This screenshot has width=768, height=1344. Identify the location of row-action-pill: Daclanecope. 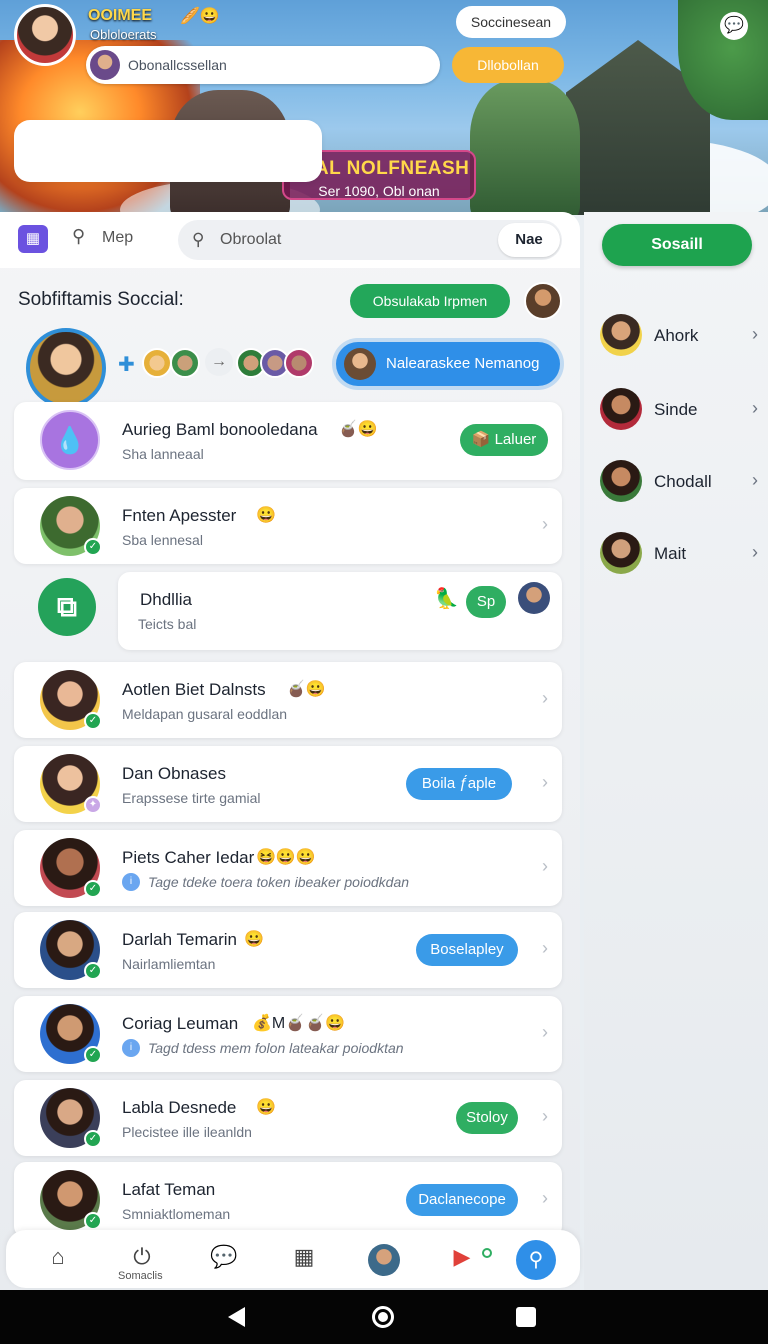
(462, 1200).